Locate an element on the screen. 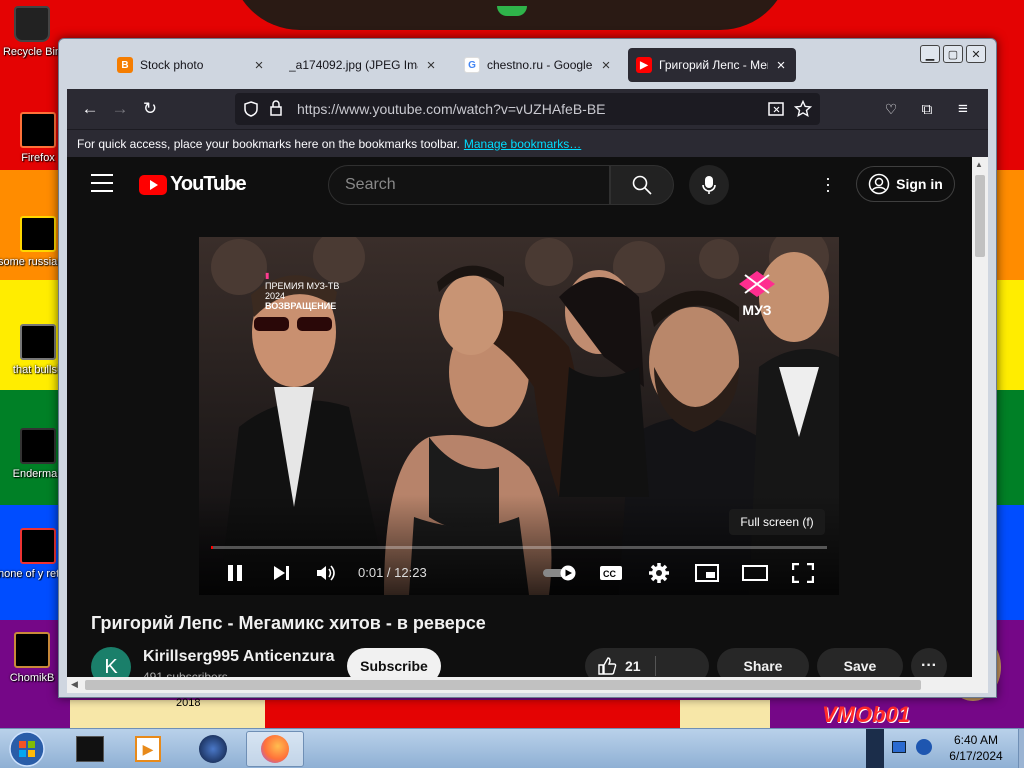 This screenshot has width=1024, height=768. extensions-icon: ⧉ is located at coordinates (927, 109).